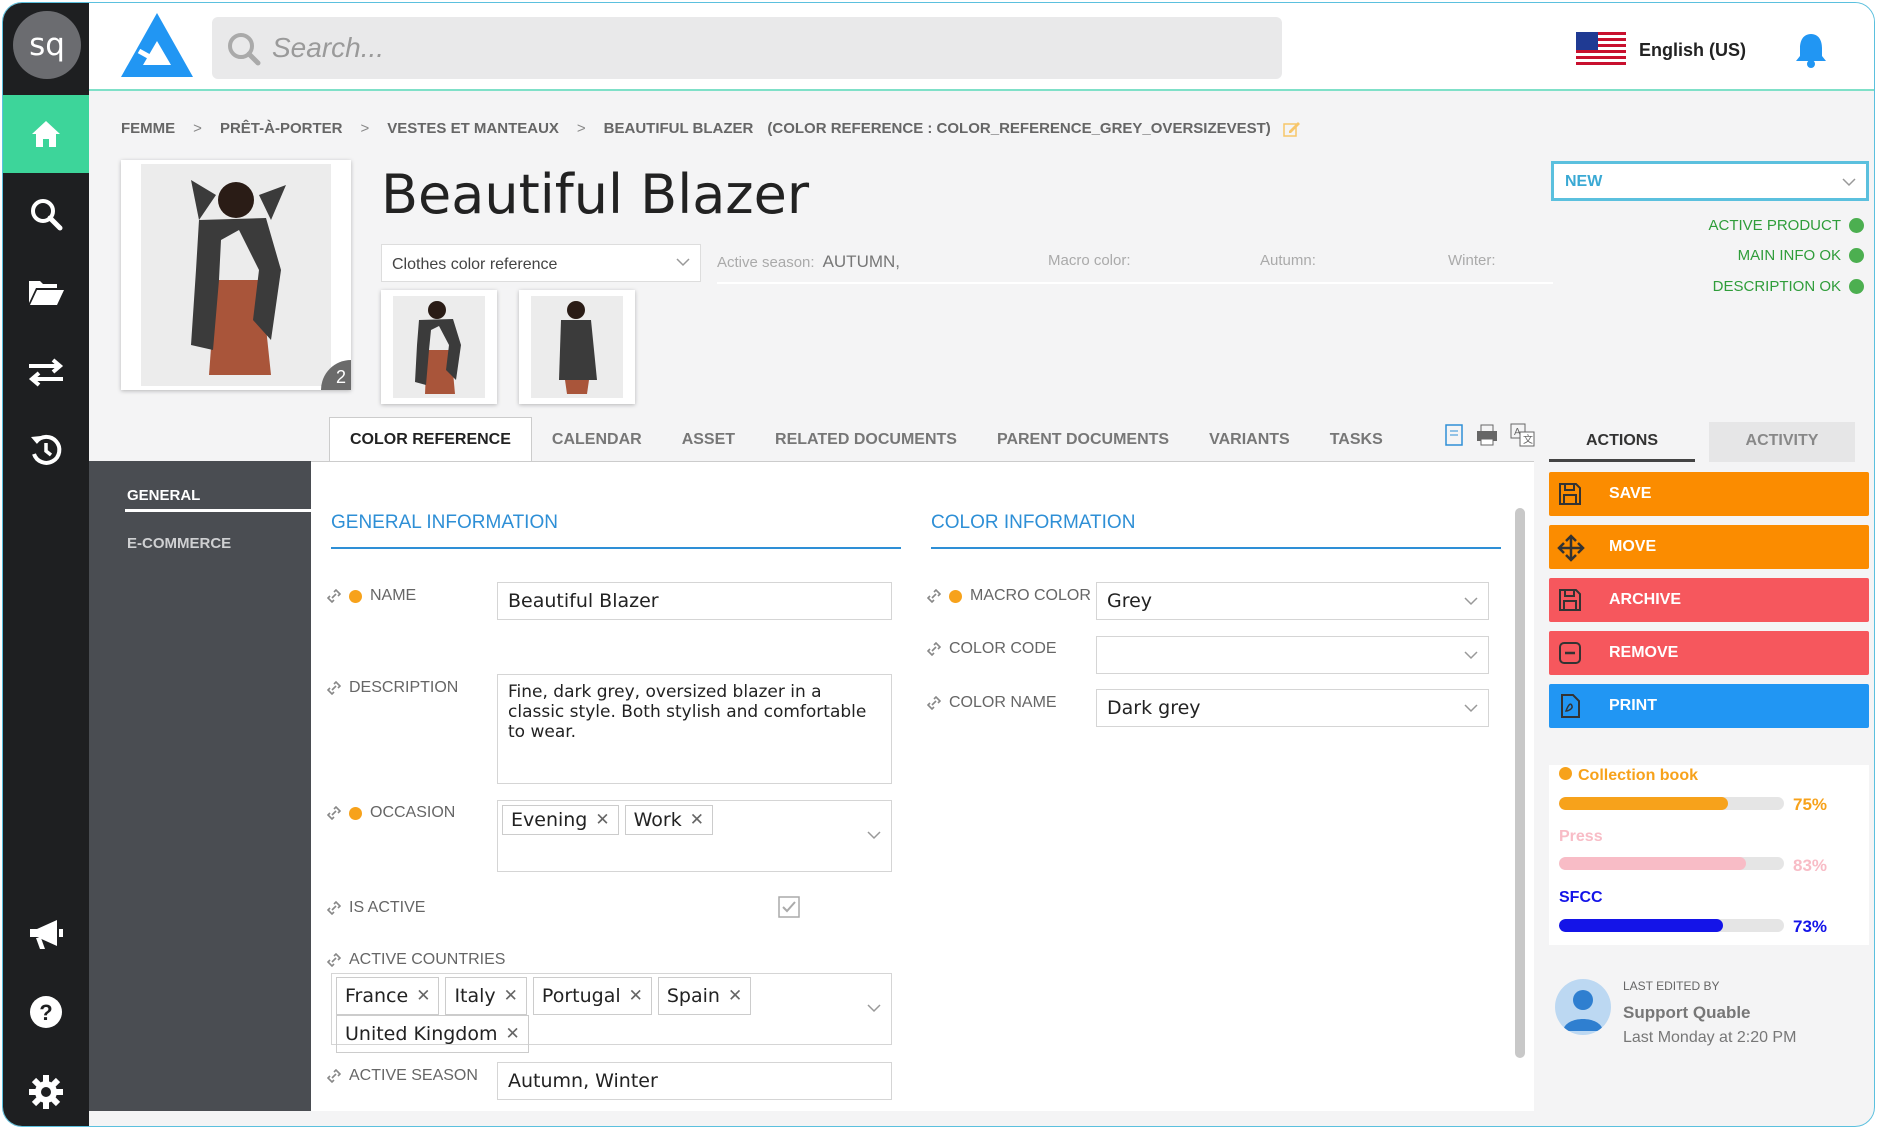 The height and width of the screenshot is (1129, 1877). I want to click on help-icon: ?, so click(46, 1012).